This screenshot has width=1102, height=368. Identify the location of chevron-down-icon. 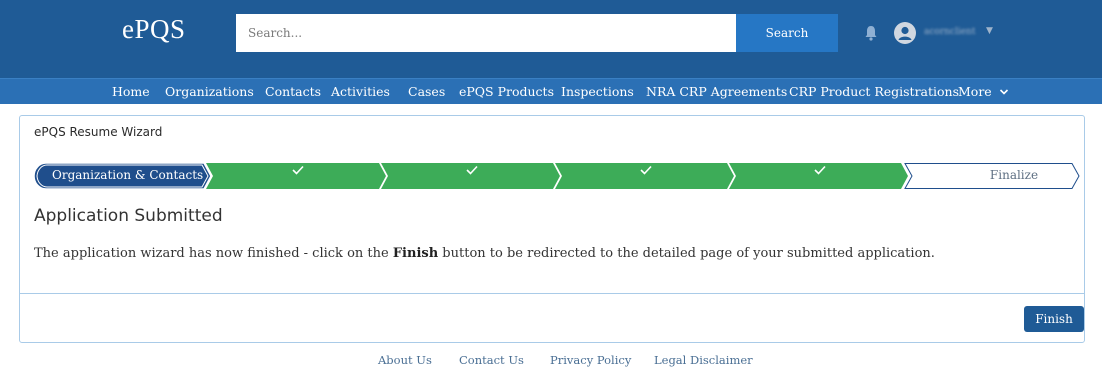
(1003, 92).